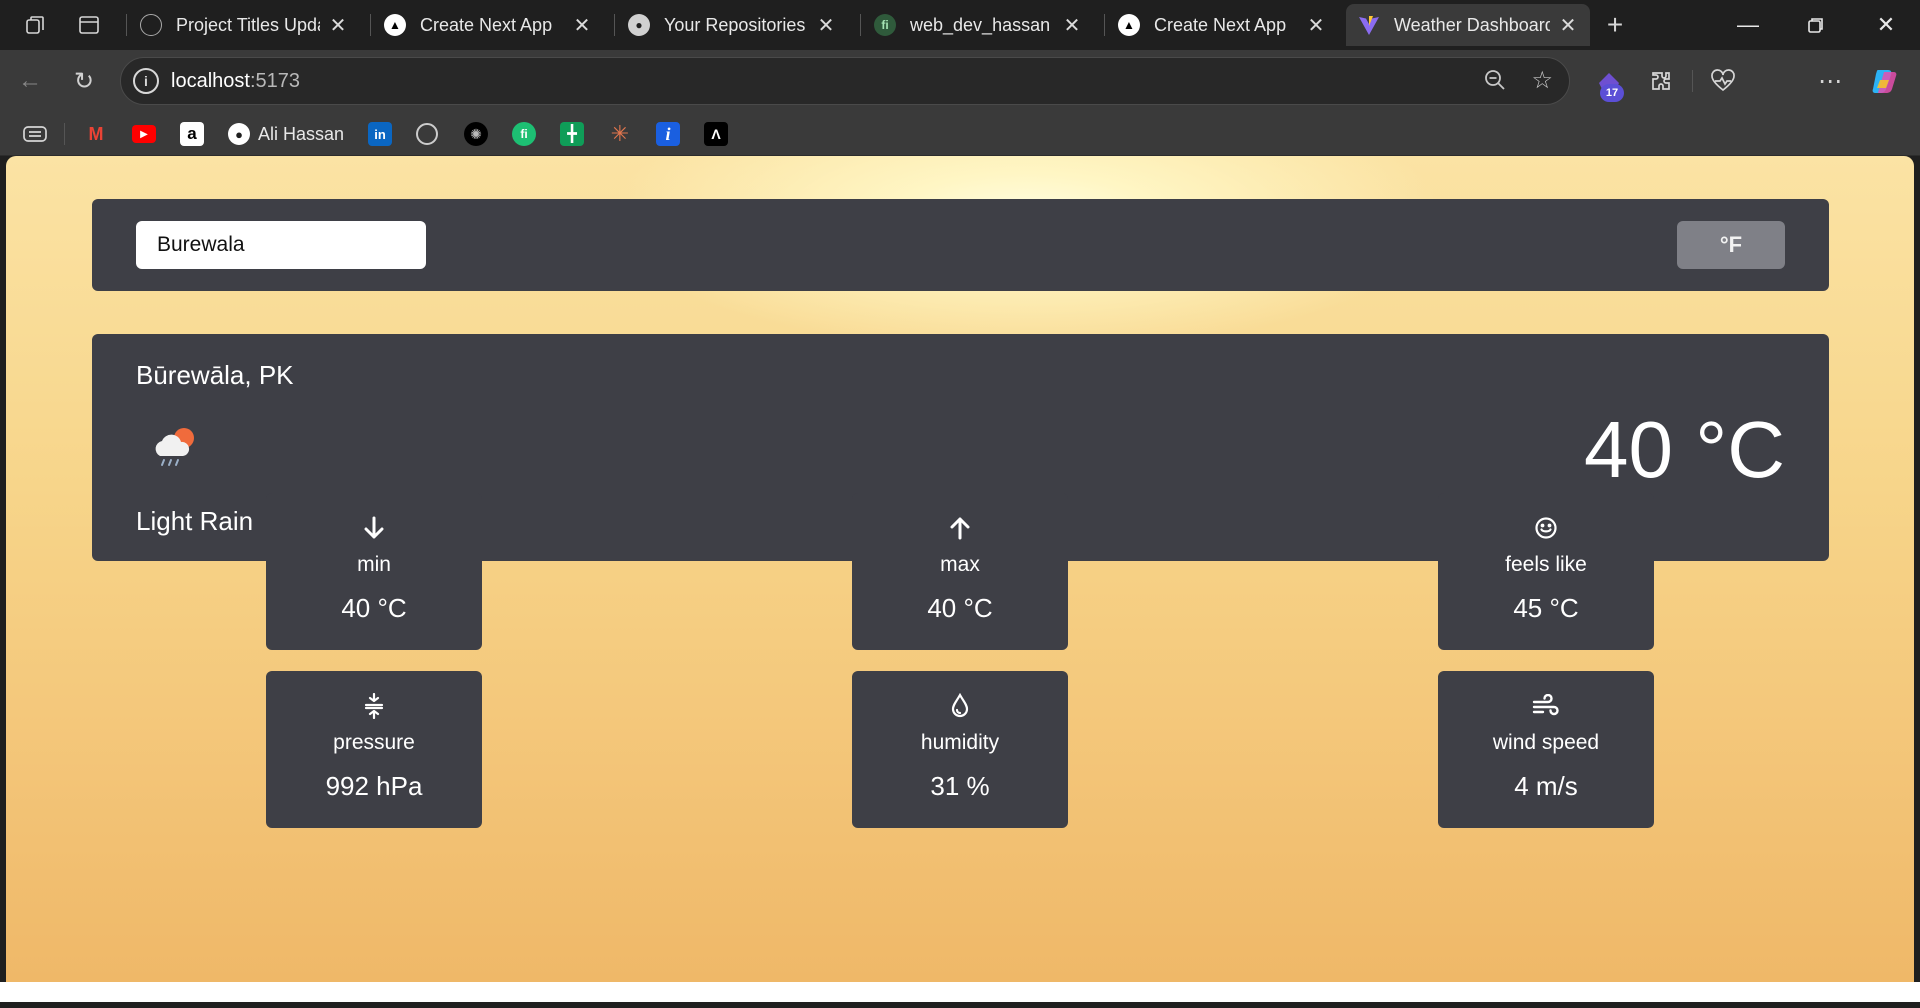 Image resolution: width=1920 pixels, height=1008 pixels. I want to click on bookmark-sheets: ╋, so click(572, 134).